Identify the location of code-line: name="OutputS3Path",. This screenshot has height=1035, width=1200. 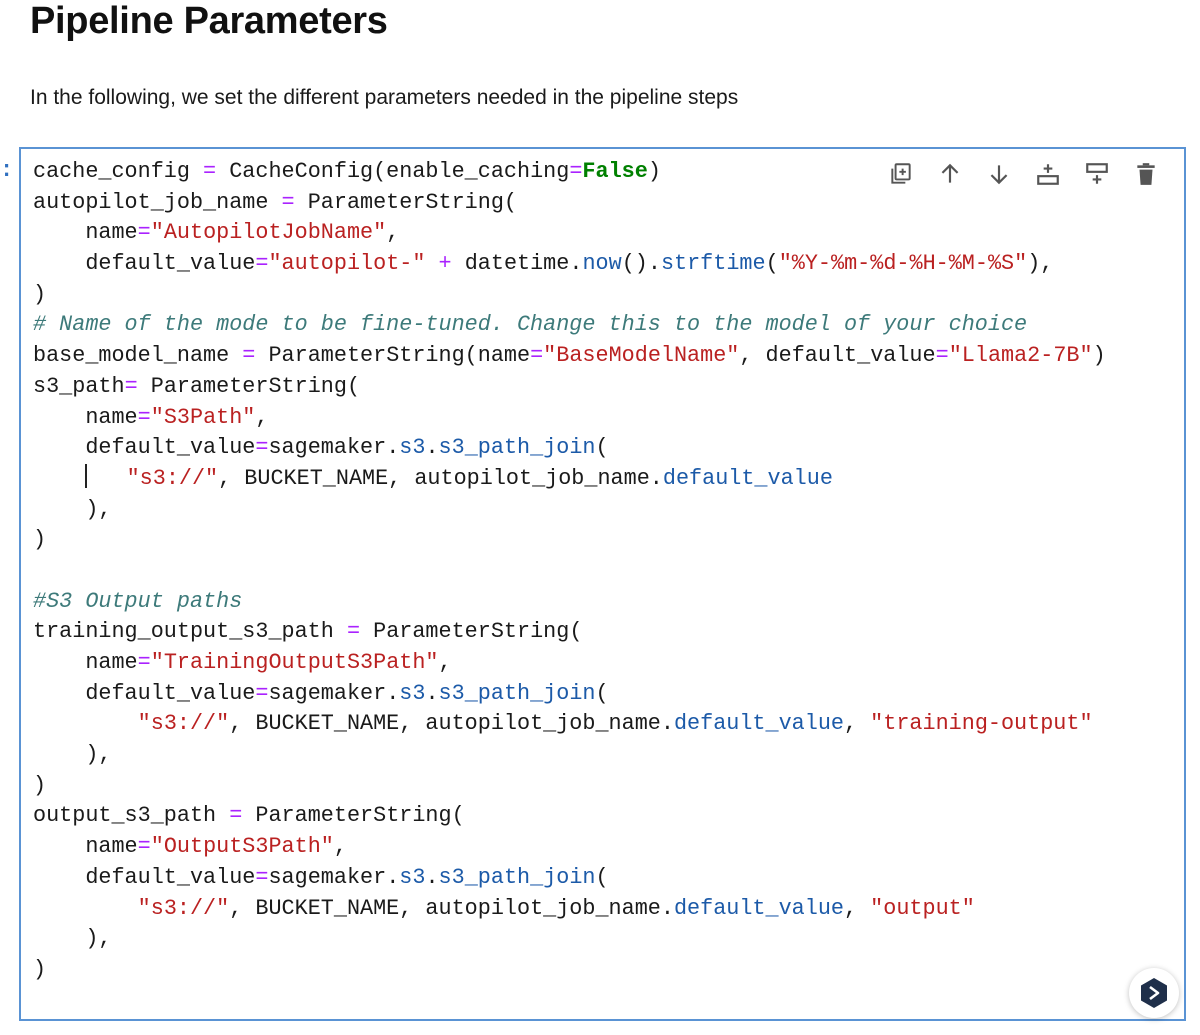
(569, 847).